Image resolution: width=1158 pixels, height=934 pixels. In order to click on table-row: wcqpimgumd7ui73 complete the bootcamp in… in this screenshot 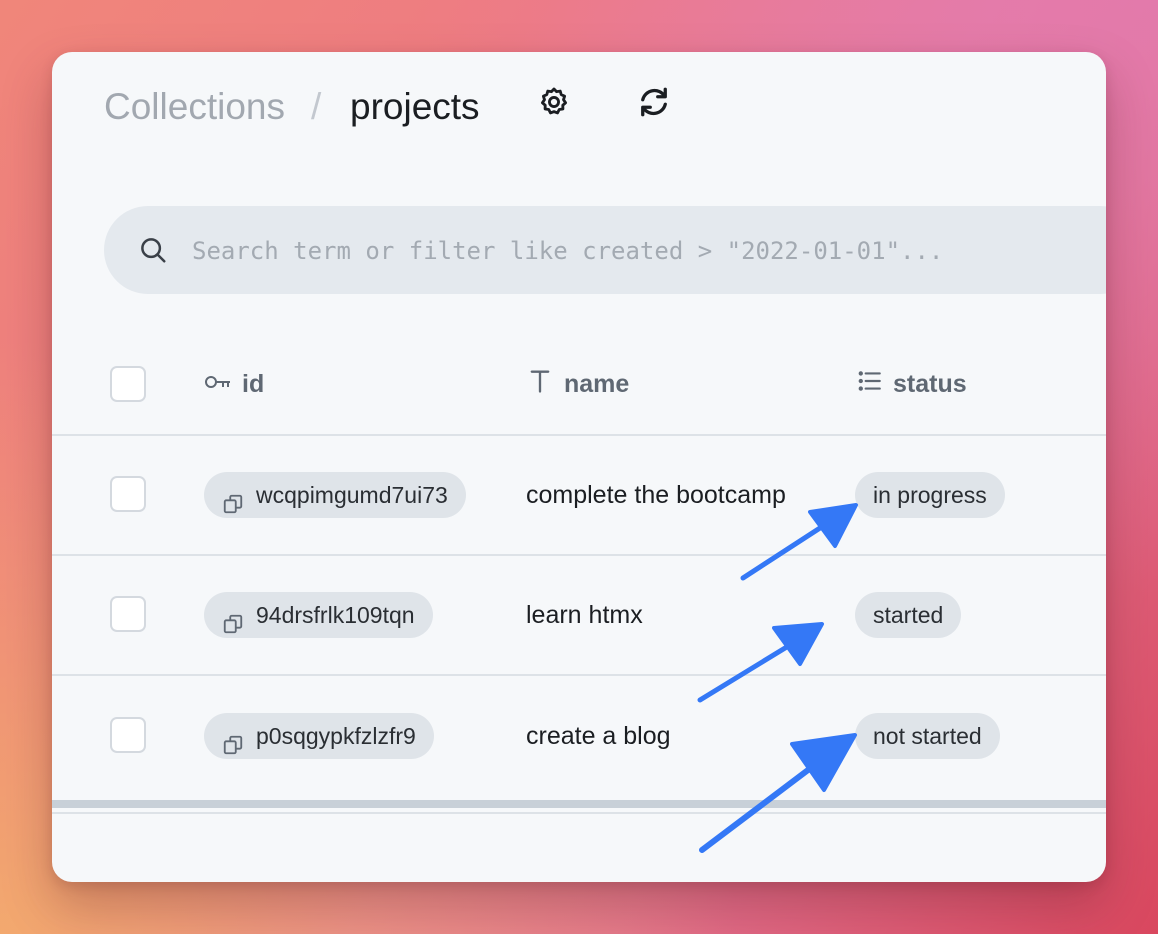, I will do `click(579, 495)`.